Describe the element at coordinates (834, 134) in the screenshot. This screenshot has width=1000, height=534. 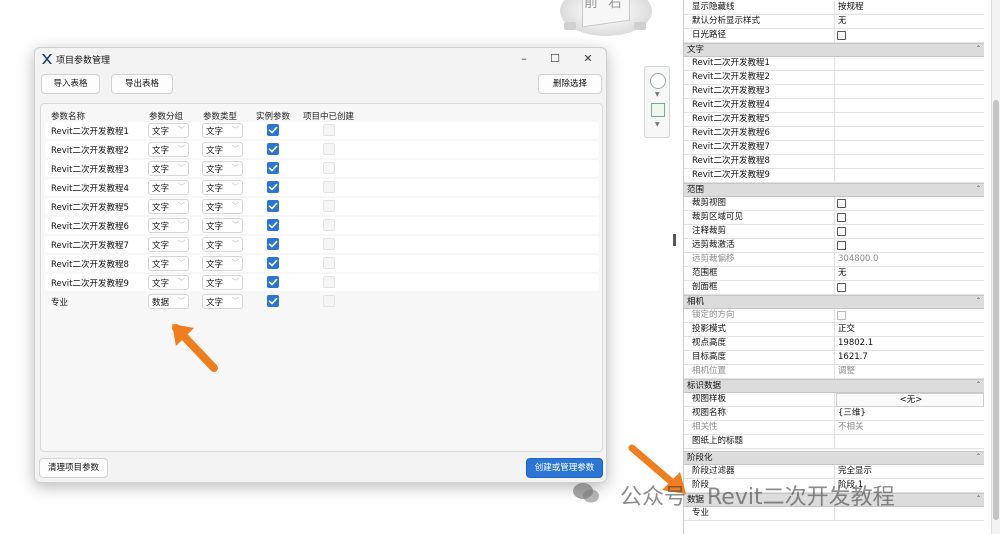
I see `prop-row: Revit二次开发教程6` at that location.